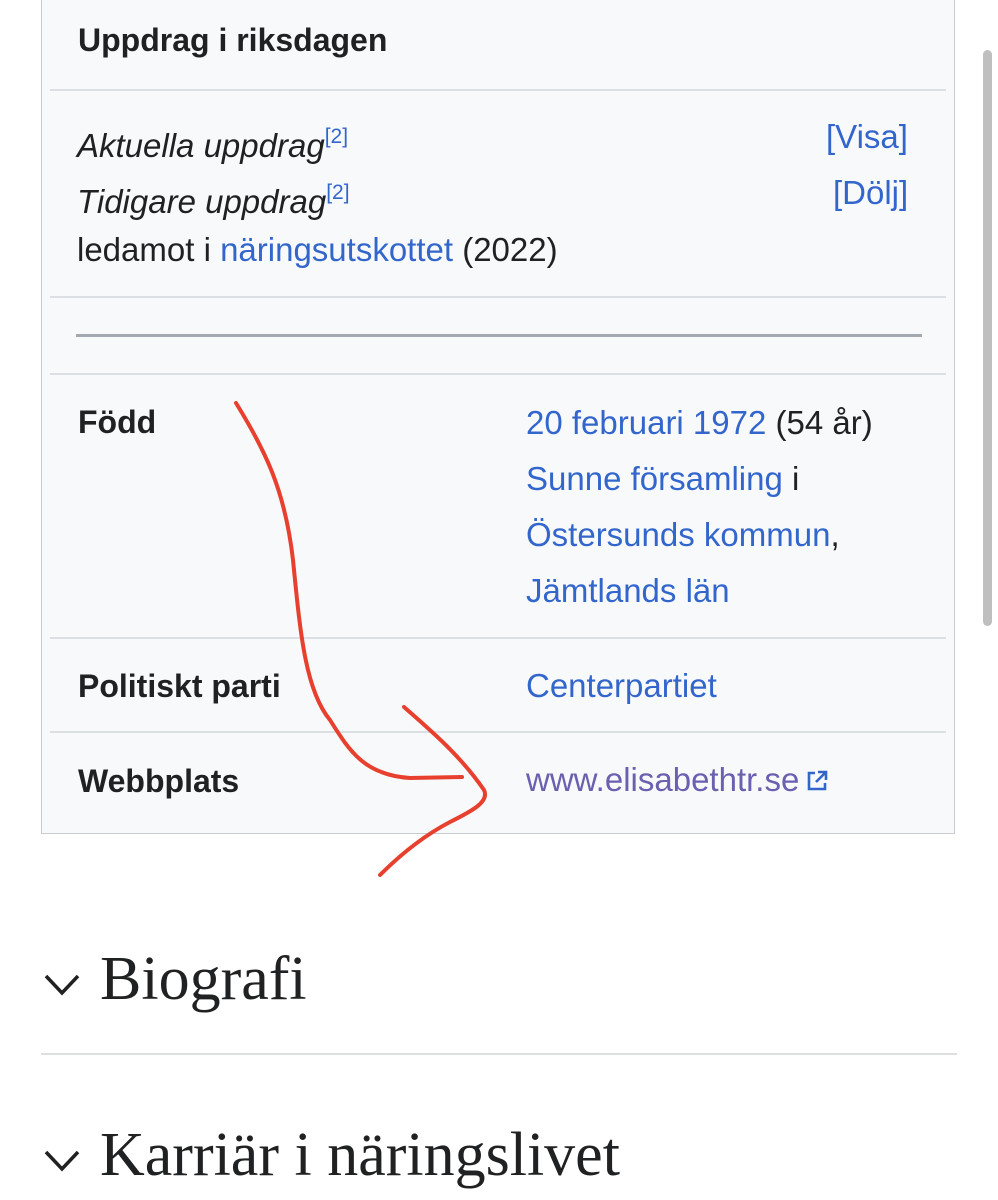 This screenshot has width=998, height=1200. What do you see at coordinates (791, 478) in the screenshot?
I see `parish-suffix: i` at bounding box center [791, 478].